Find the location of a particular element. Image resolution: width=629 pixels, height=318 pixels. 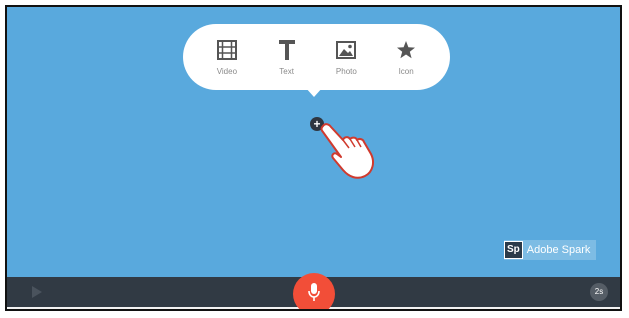

menu-item-photo: Photo is located at coordinates (346, 57).